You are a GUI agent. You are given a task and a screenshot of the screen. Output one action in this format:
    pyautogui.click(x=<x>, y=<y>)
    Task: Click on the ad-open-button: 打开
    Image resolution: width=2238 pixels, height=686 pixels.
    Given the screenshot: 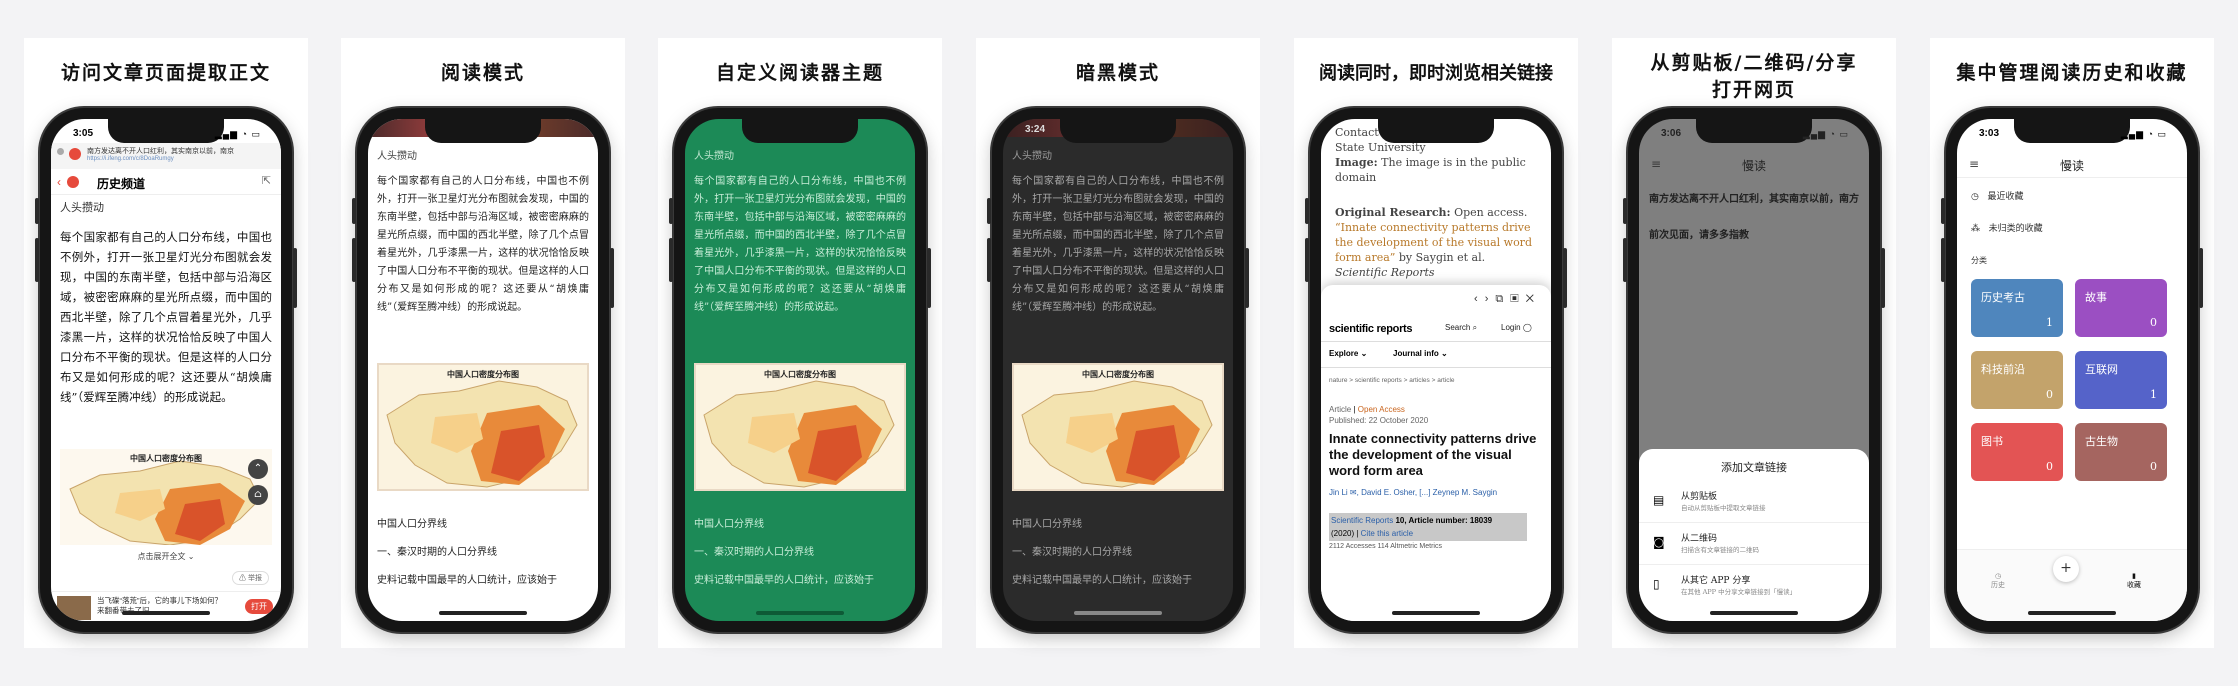 What is the action you would take?
    pyautogui.click(x=259, y=606)
    